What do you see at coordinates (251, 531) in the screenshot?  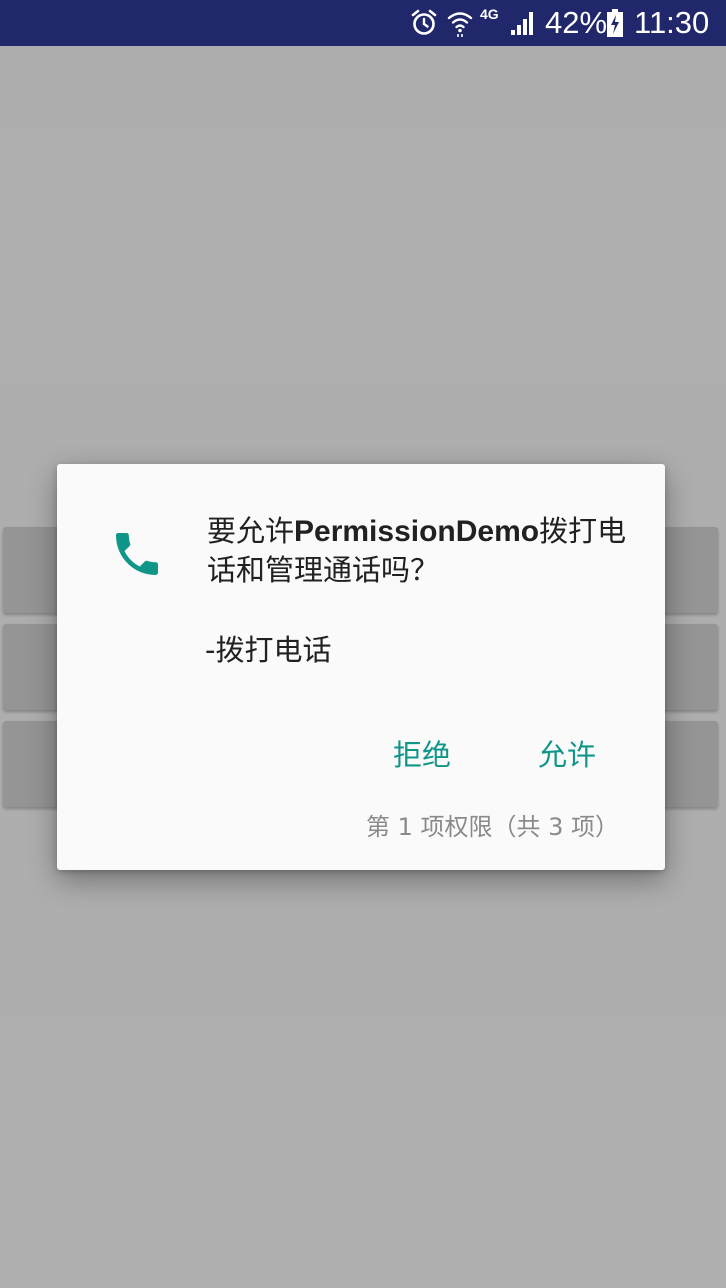 I see `message-prefix: 要允许` at bounding box center [251, 531].